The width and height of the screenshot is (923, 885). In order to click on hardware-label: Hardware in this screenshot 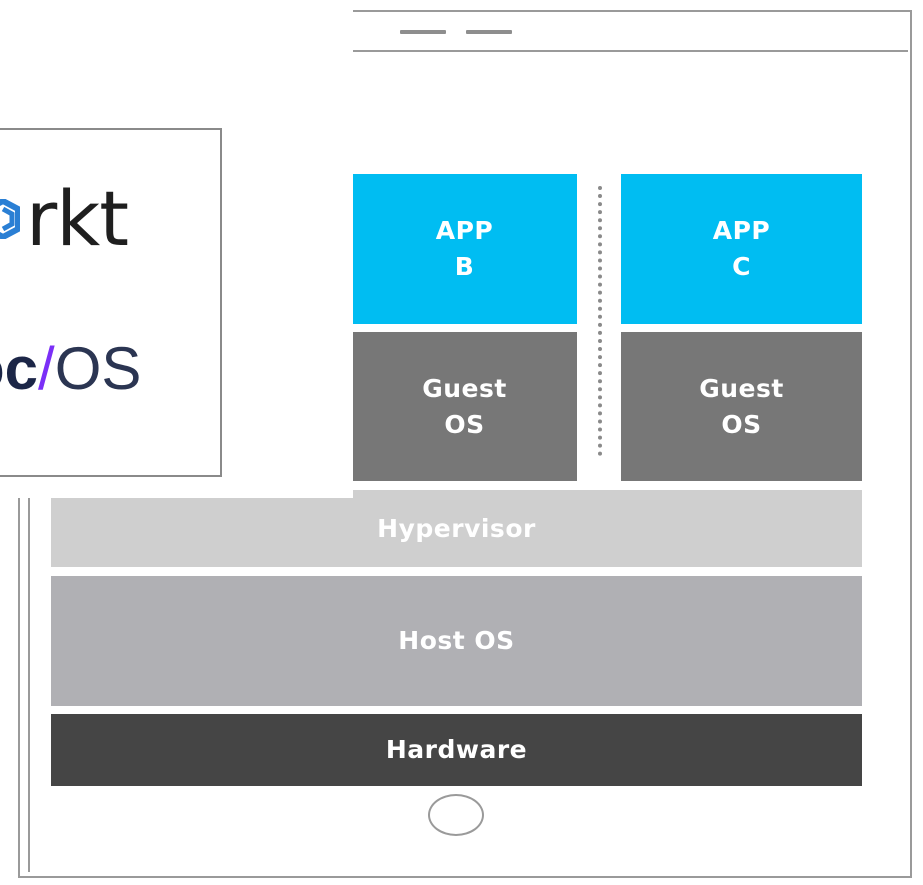, I will do `click(456, 749)`.